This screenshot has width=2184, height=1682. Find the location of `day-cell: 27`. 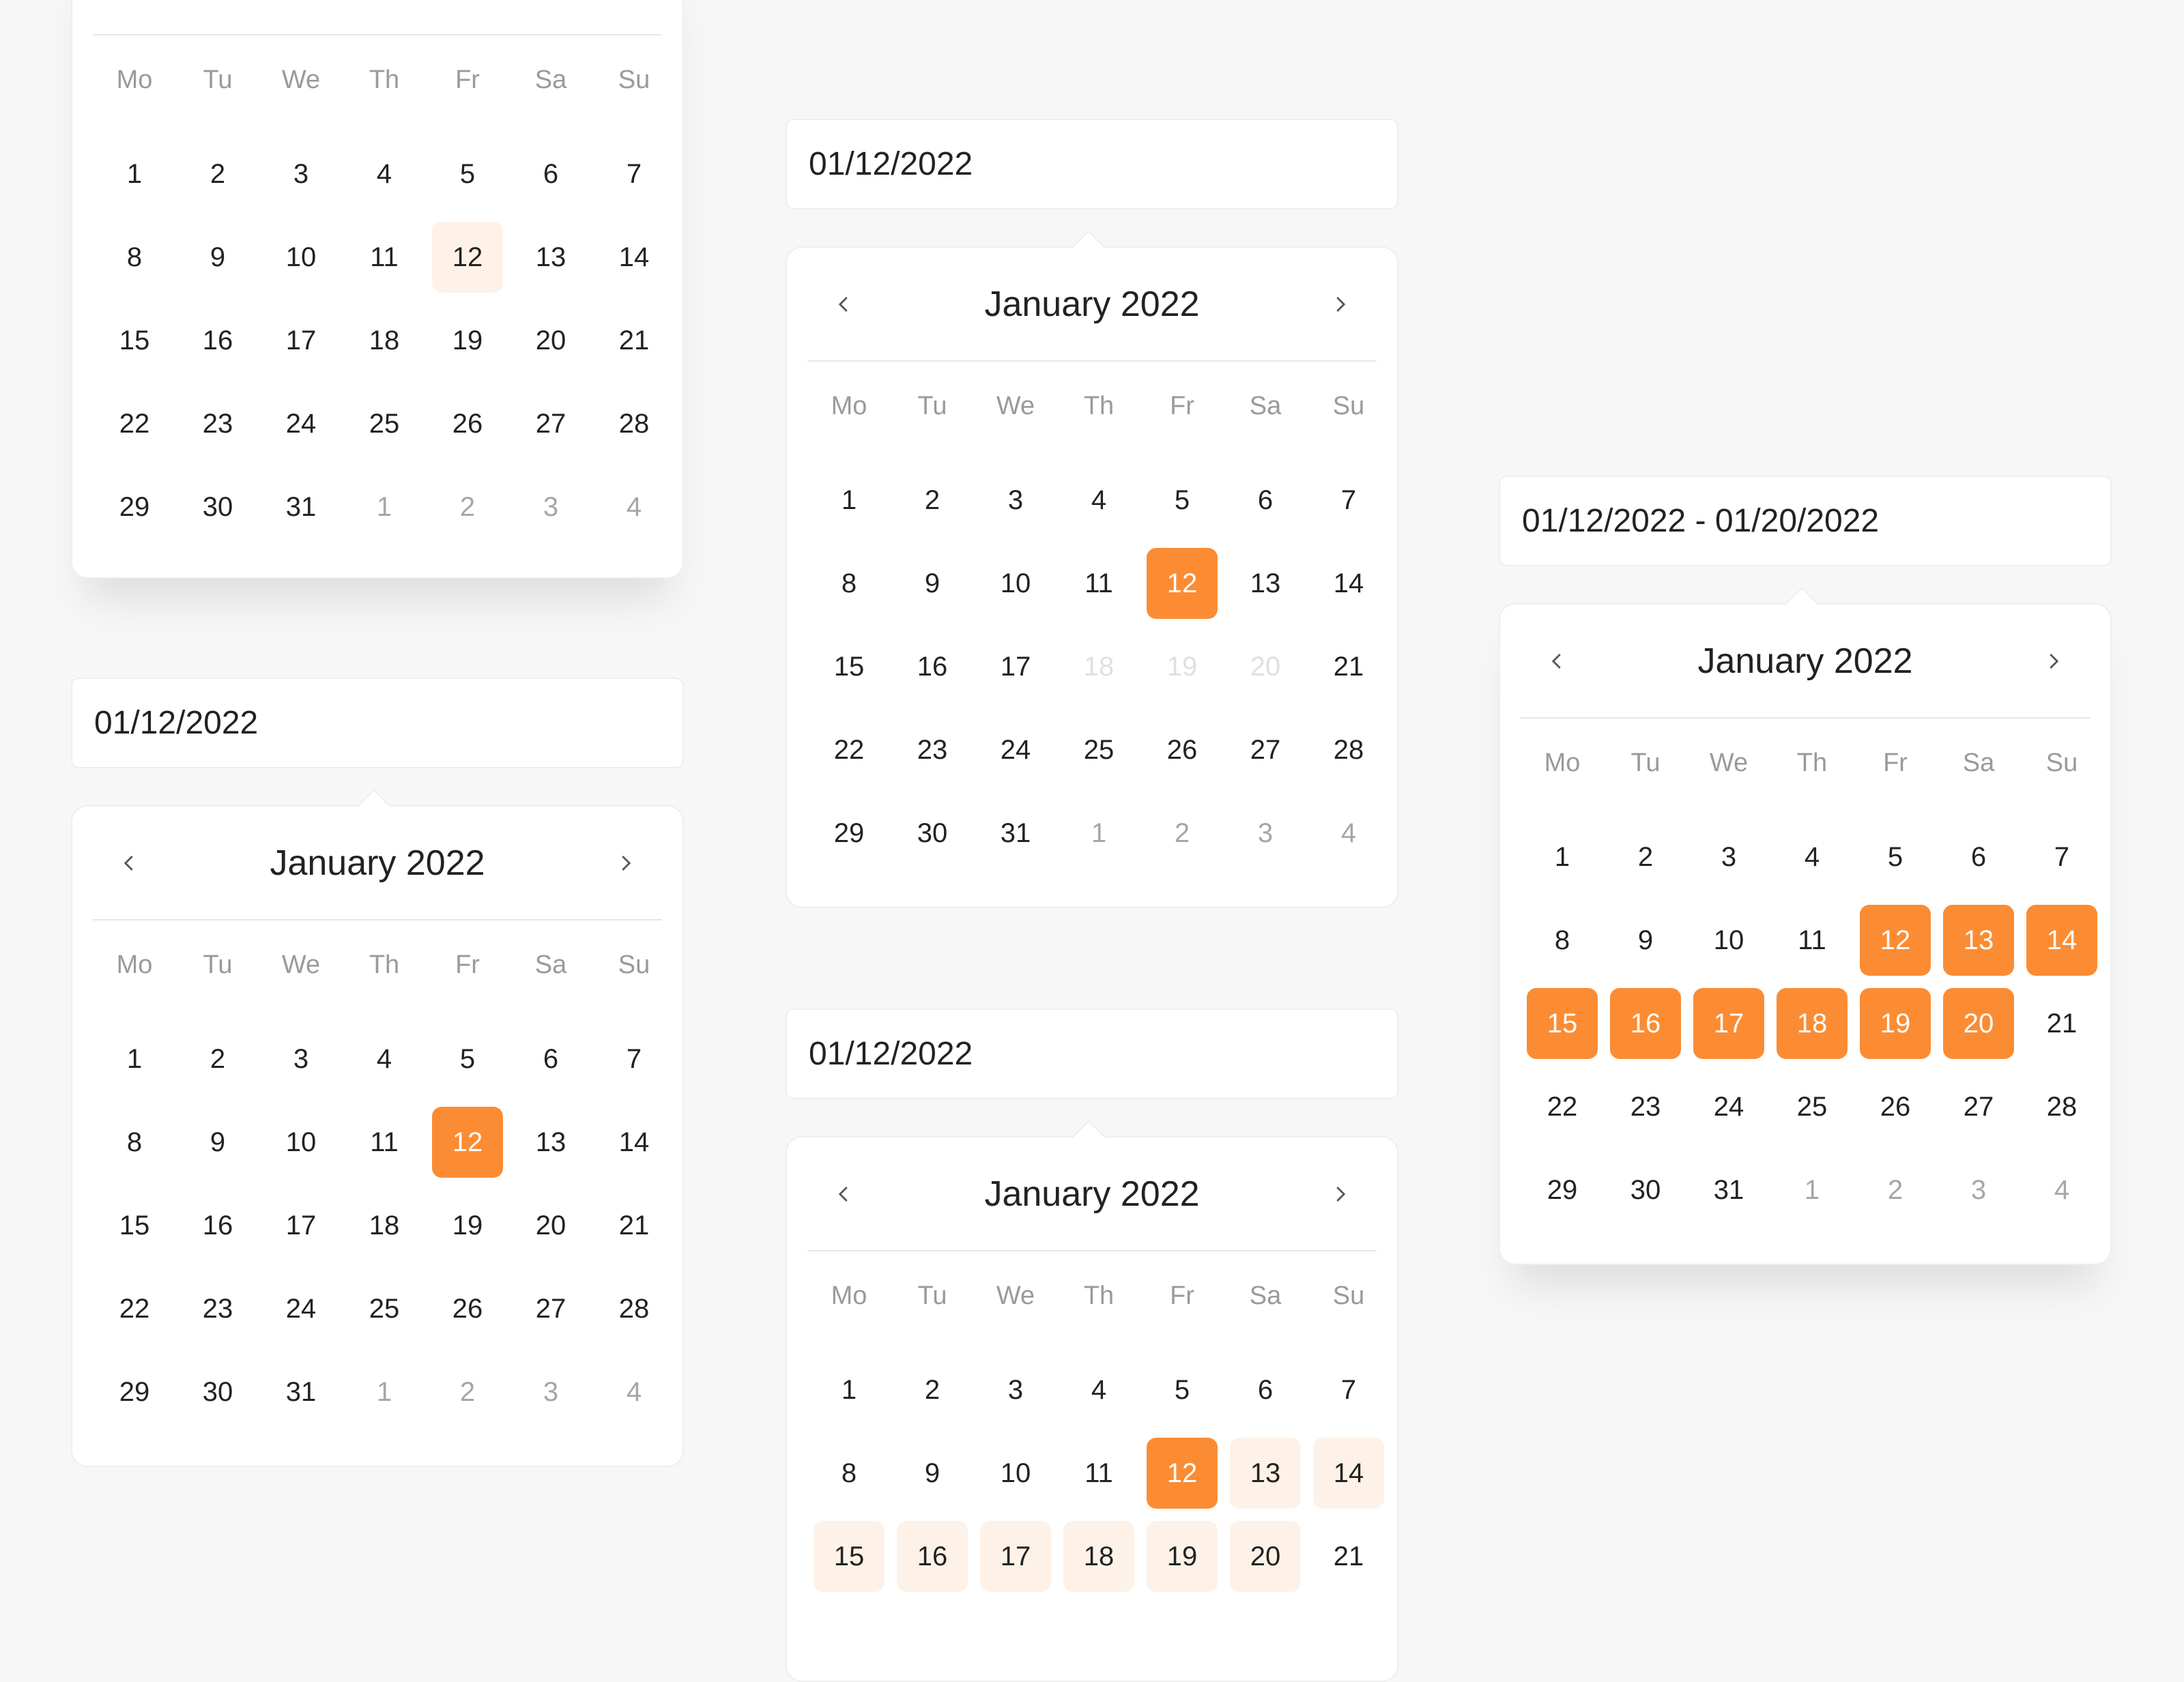

day-cell: 27 is located at coordinates (550, 423).